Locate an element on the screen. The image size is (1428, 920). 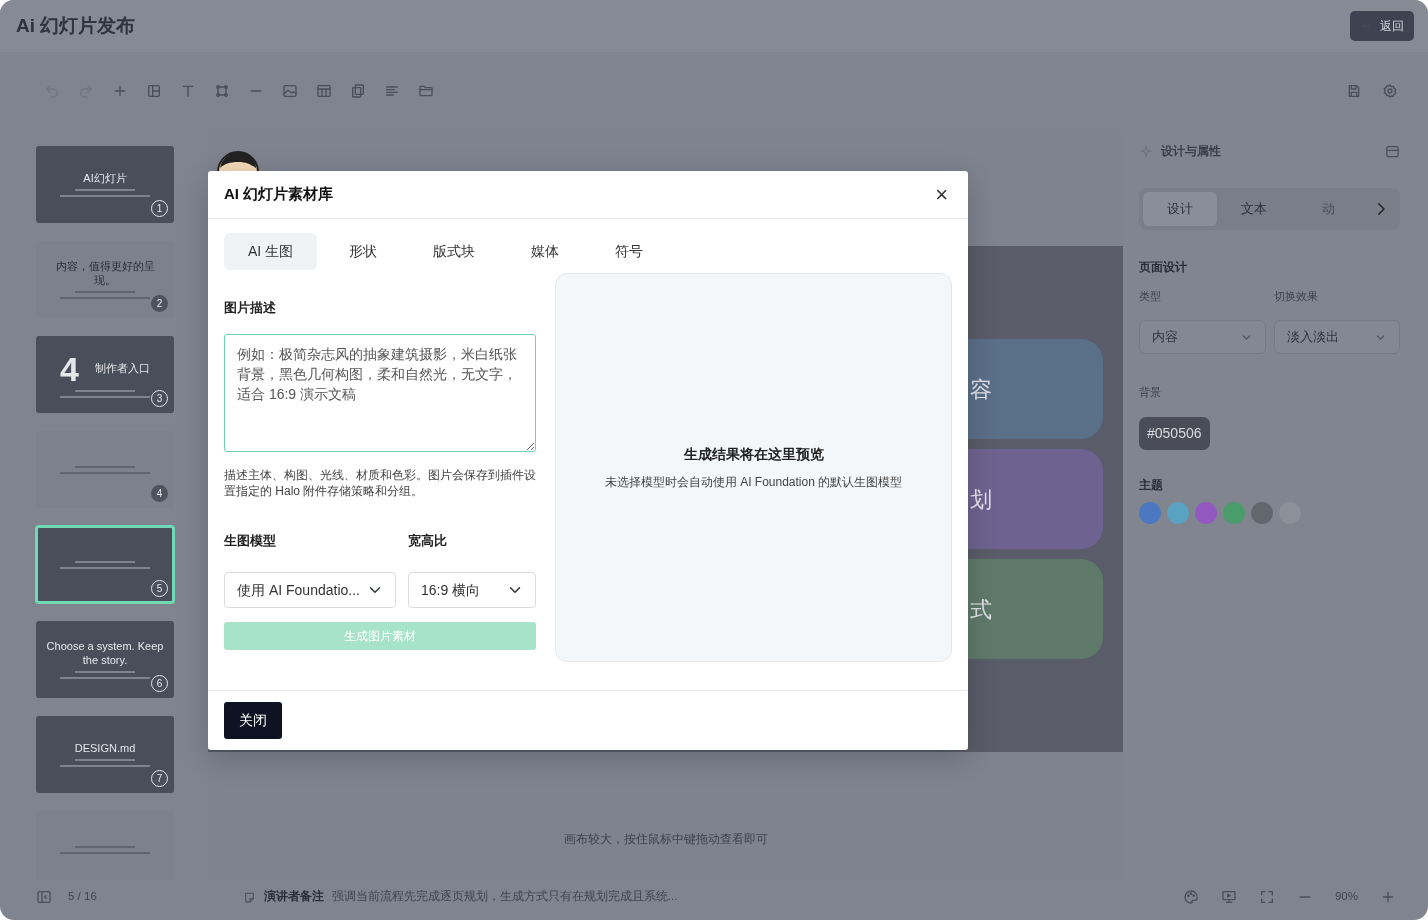
field-label: 背景 is located at coordinates (1150, 392).